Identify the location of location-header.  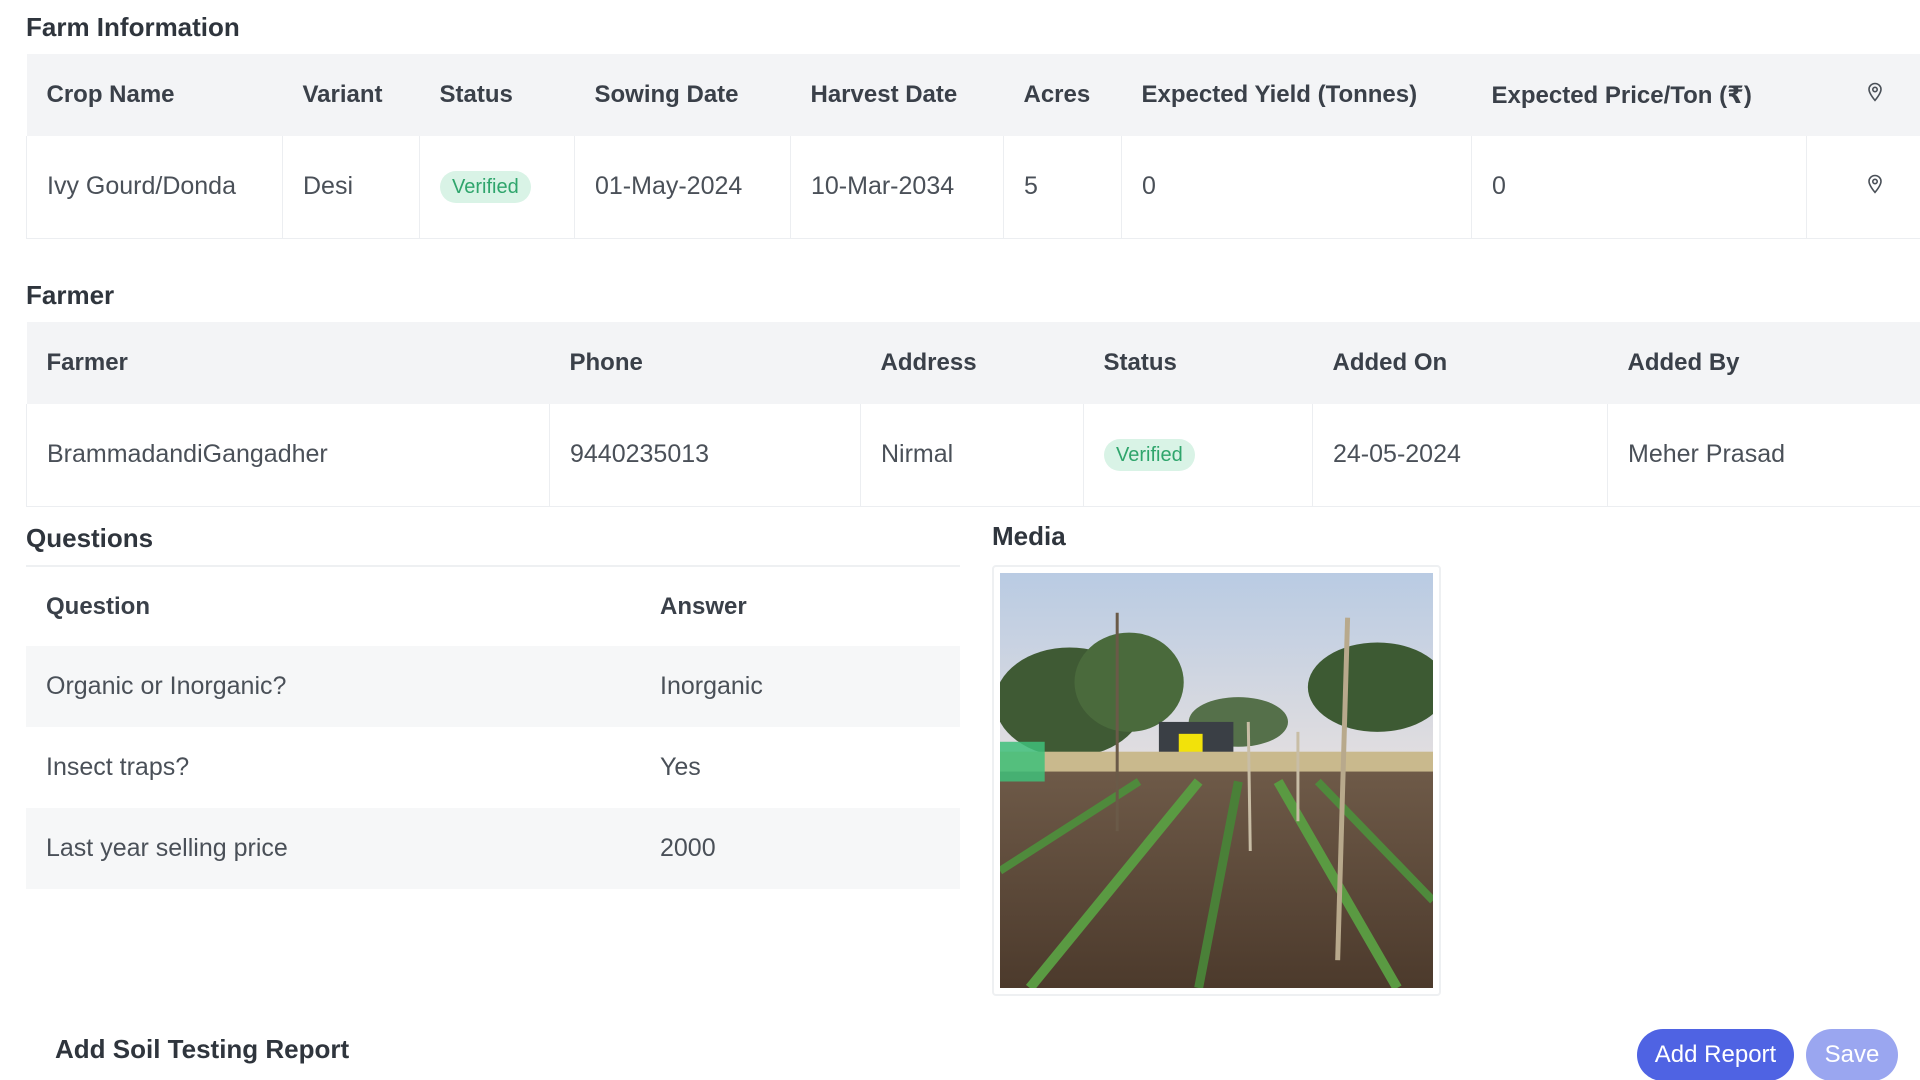
(1863, 95).